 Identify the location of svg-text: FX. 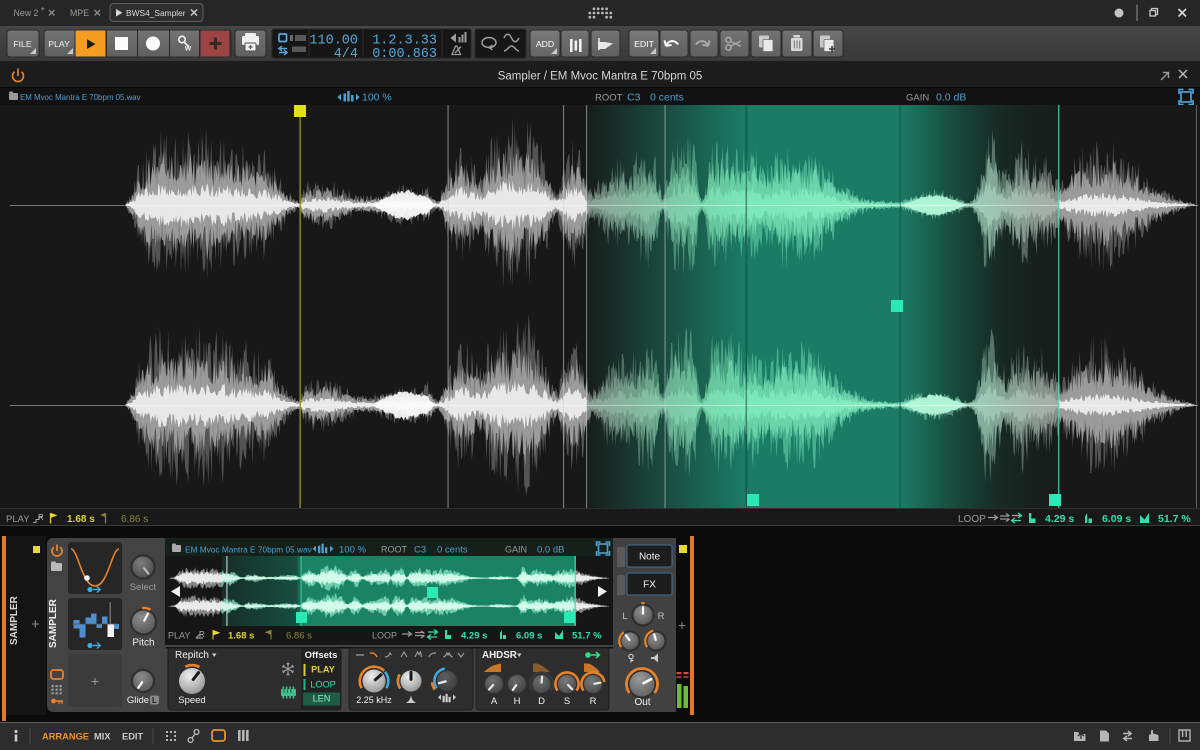
(649, 585).